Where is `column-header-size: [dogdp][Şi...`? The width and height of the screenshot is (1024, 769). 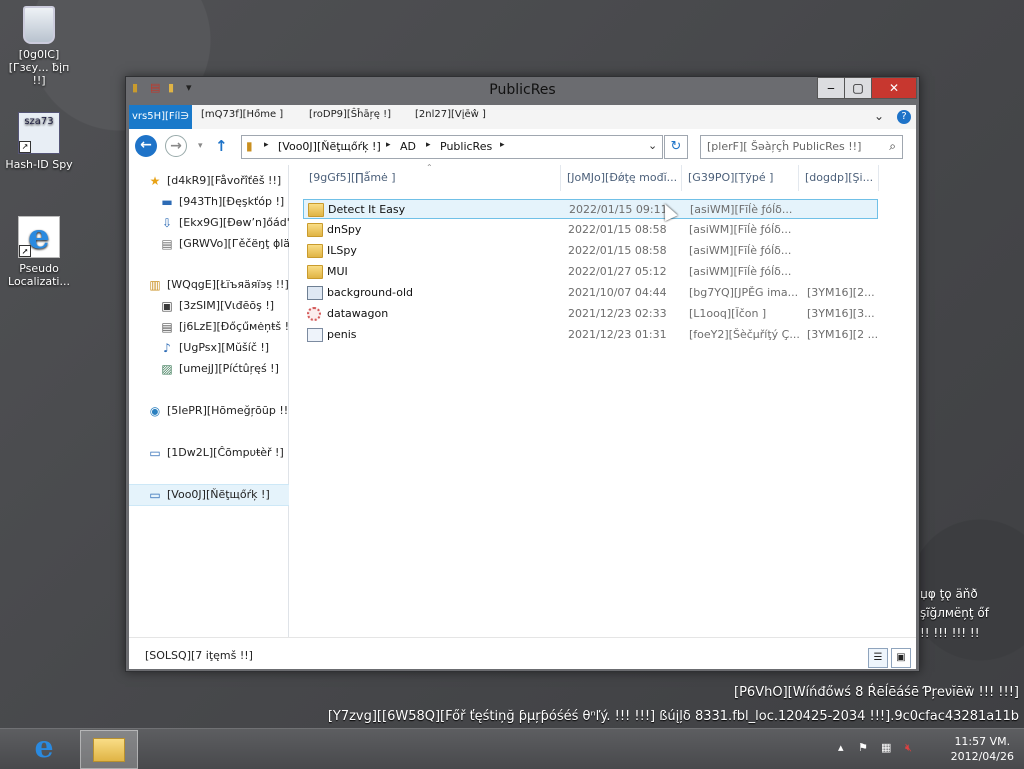
column-header-size: [dogdp][Şi... is located at coordinates (839, 178).